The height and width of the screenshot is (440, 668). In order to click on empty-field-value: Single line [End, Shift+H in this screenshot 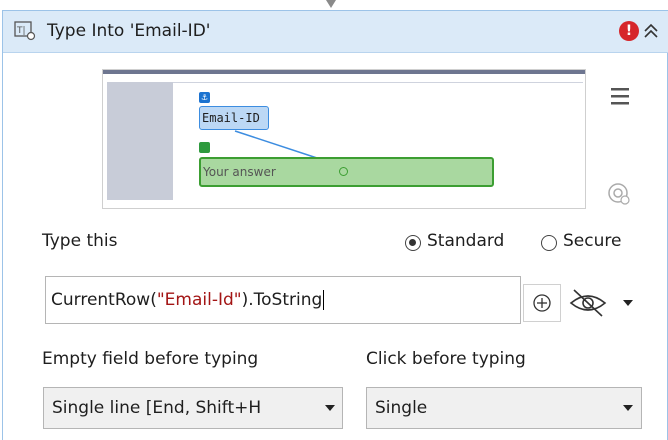, I will do `click(157, 408)`.